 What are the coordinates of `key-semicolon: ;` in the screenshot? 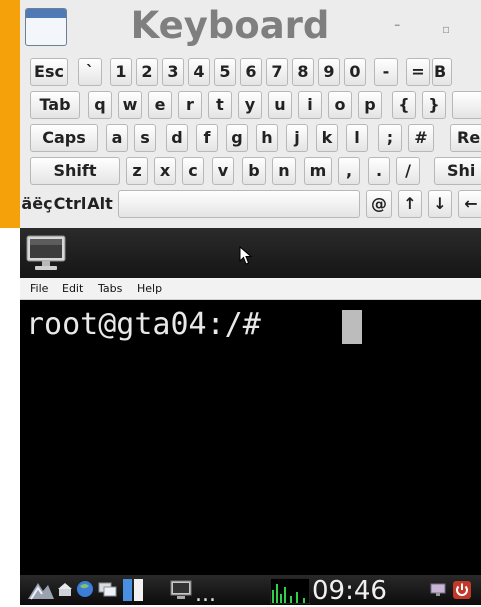 It's located at (390, 138).